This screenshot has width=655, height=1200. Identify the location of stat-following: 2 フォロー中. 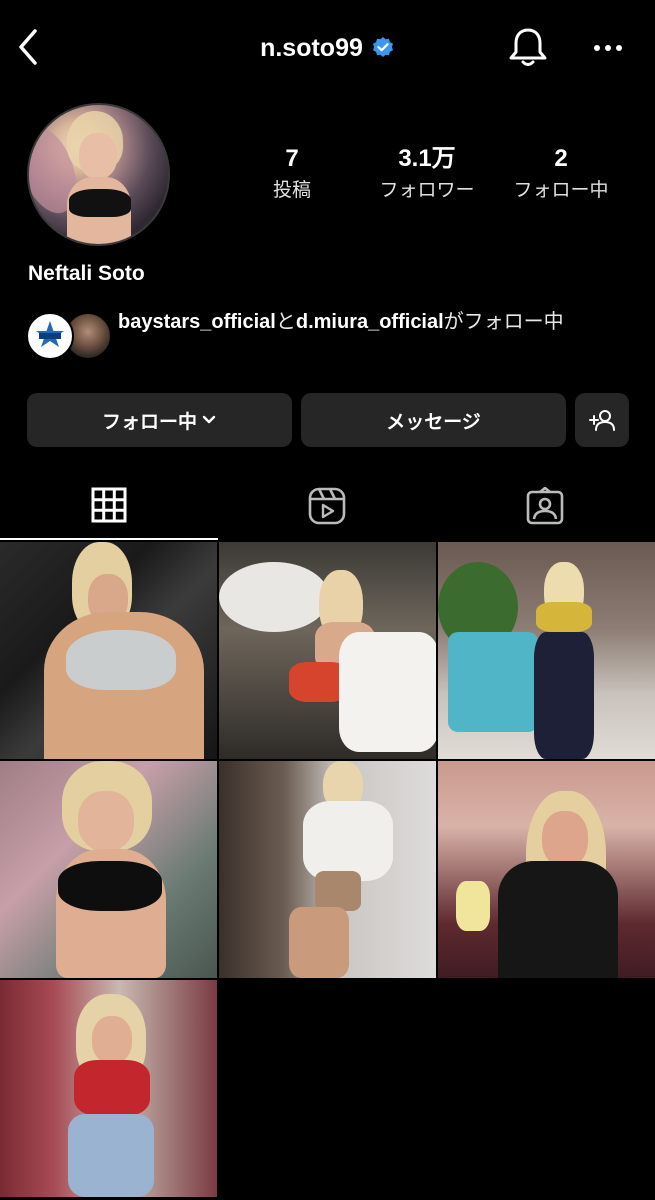
(561, 175).